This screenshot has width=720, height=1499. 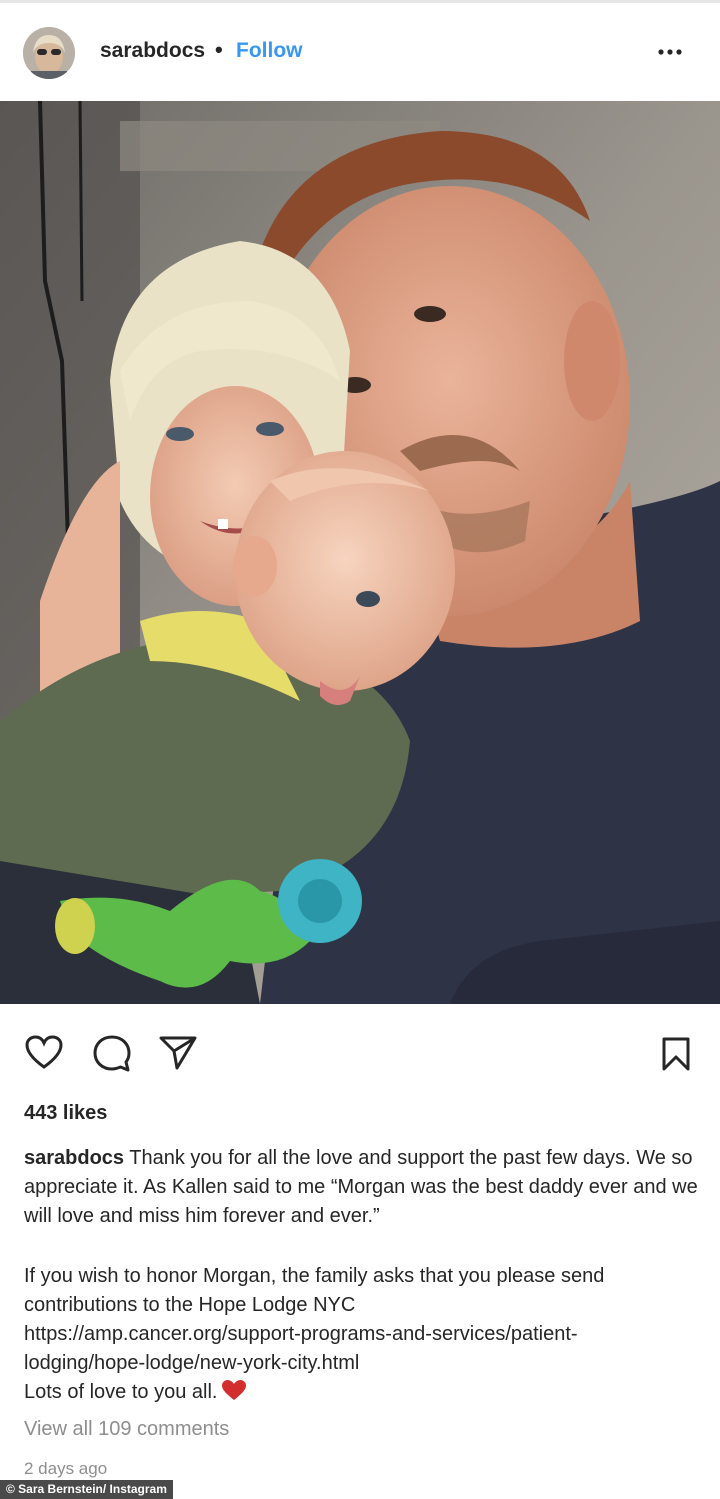 I want to click on red-heart-emoji-icon, so click(x=234, y=1394).